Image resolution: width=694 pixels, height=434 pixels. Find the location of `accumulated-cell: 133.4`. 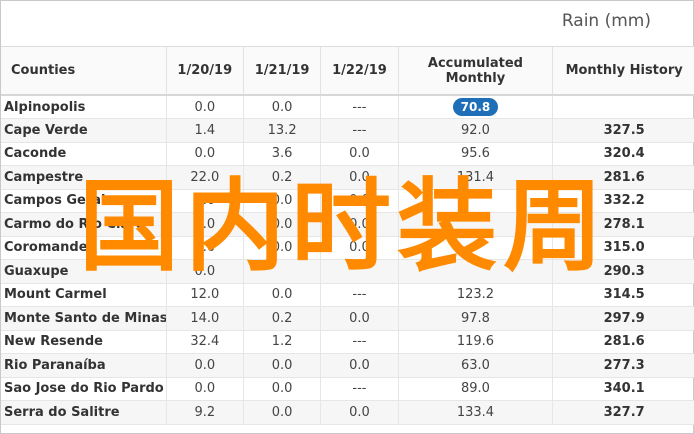

accumulated-cell: 133.4 is located at coordinates (476, 412).